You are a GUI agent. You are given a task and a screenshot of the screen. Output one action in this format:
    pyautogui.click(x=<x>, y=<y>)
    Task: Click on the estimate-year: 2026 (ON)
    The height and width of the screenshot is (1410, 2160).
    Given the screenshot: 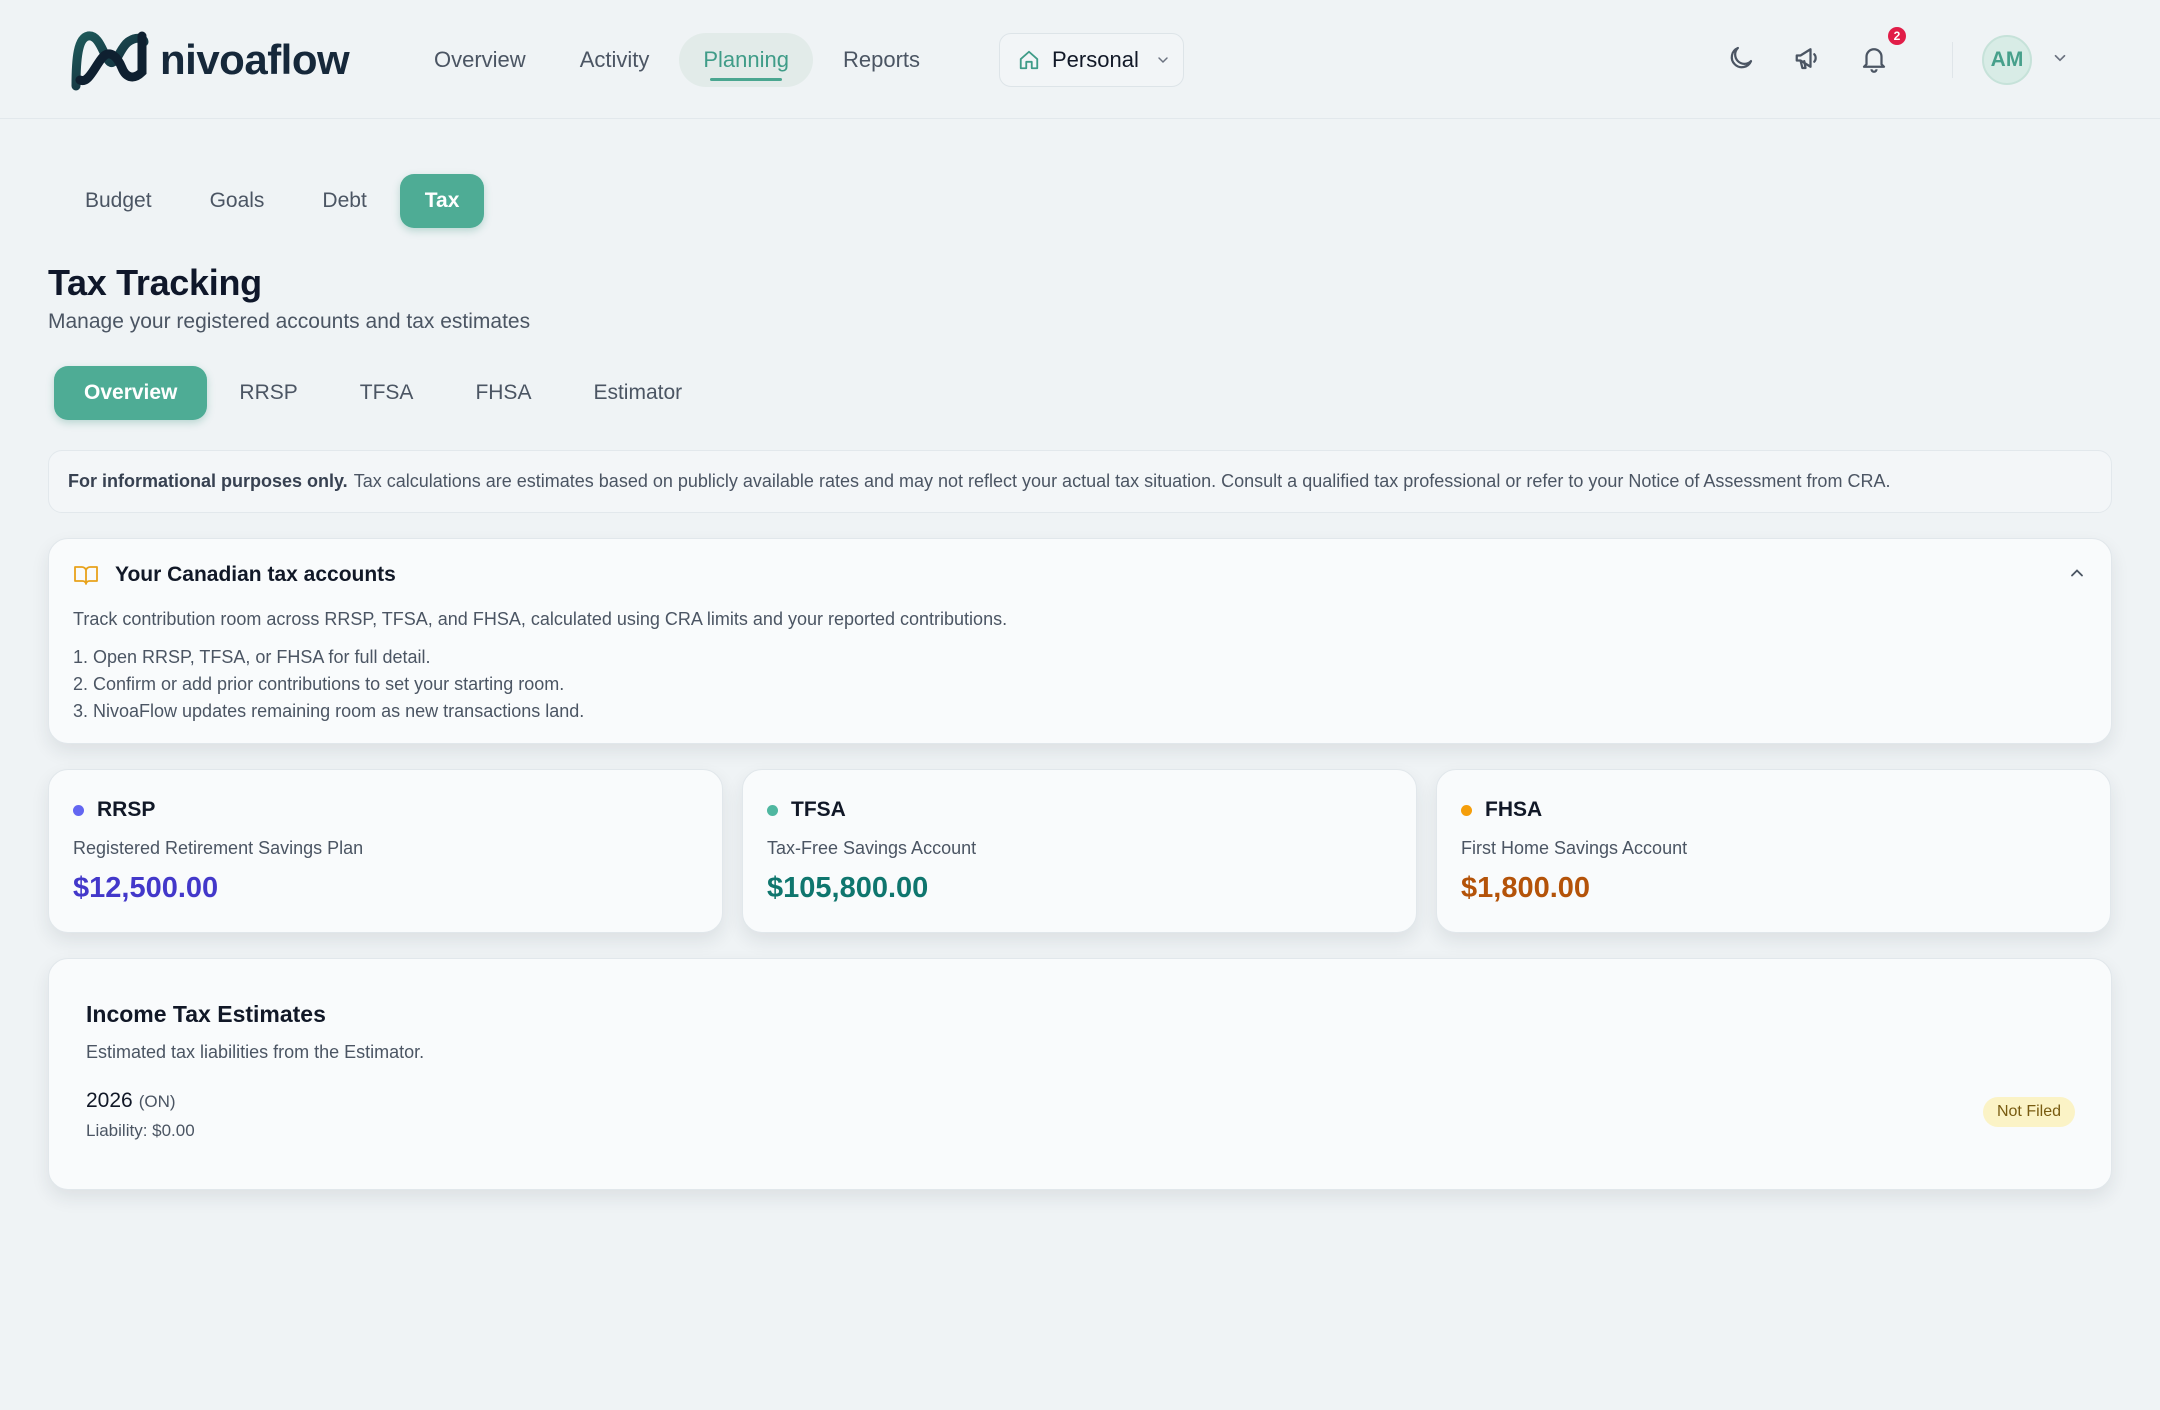 What is the action you would take?
    pyautogui.click(x=131, y=1101)
    